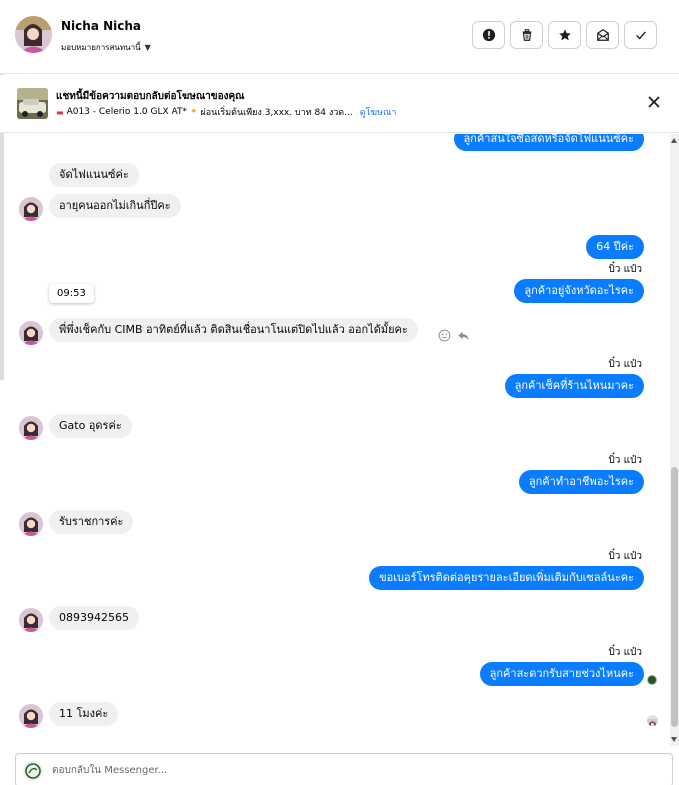 This screenshot has width=679, height=785. I want to click on assign-label: มอบหมายการสนทนานี้, so click(101, 47).